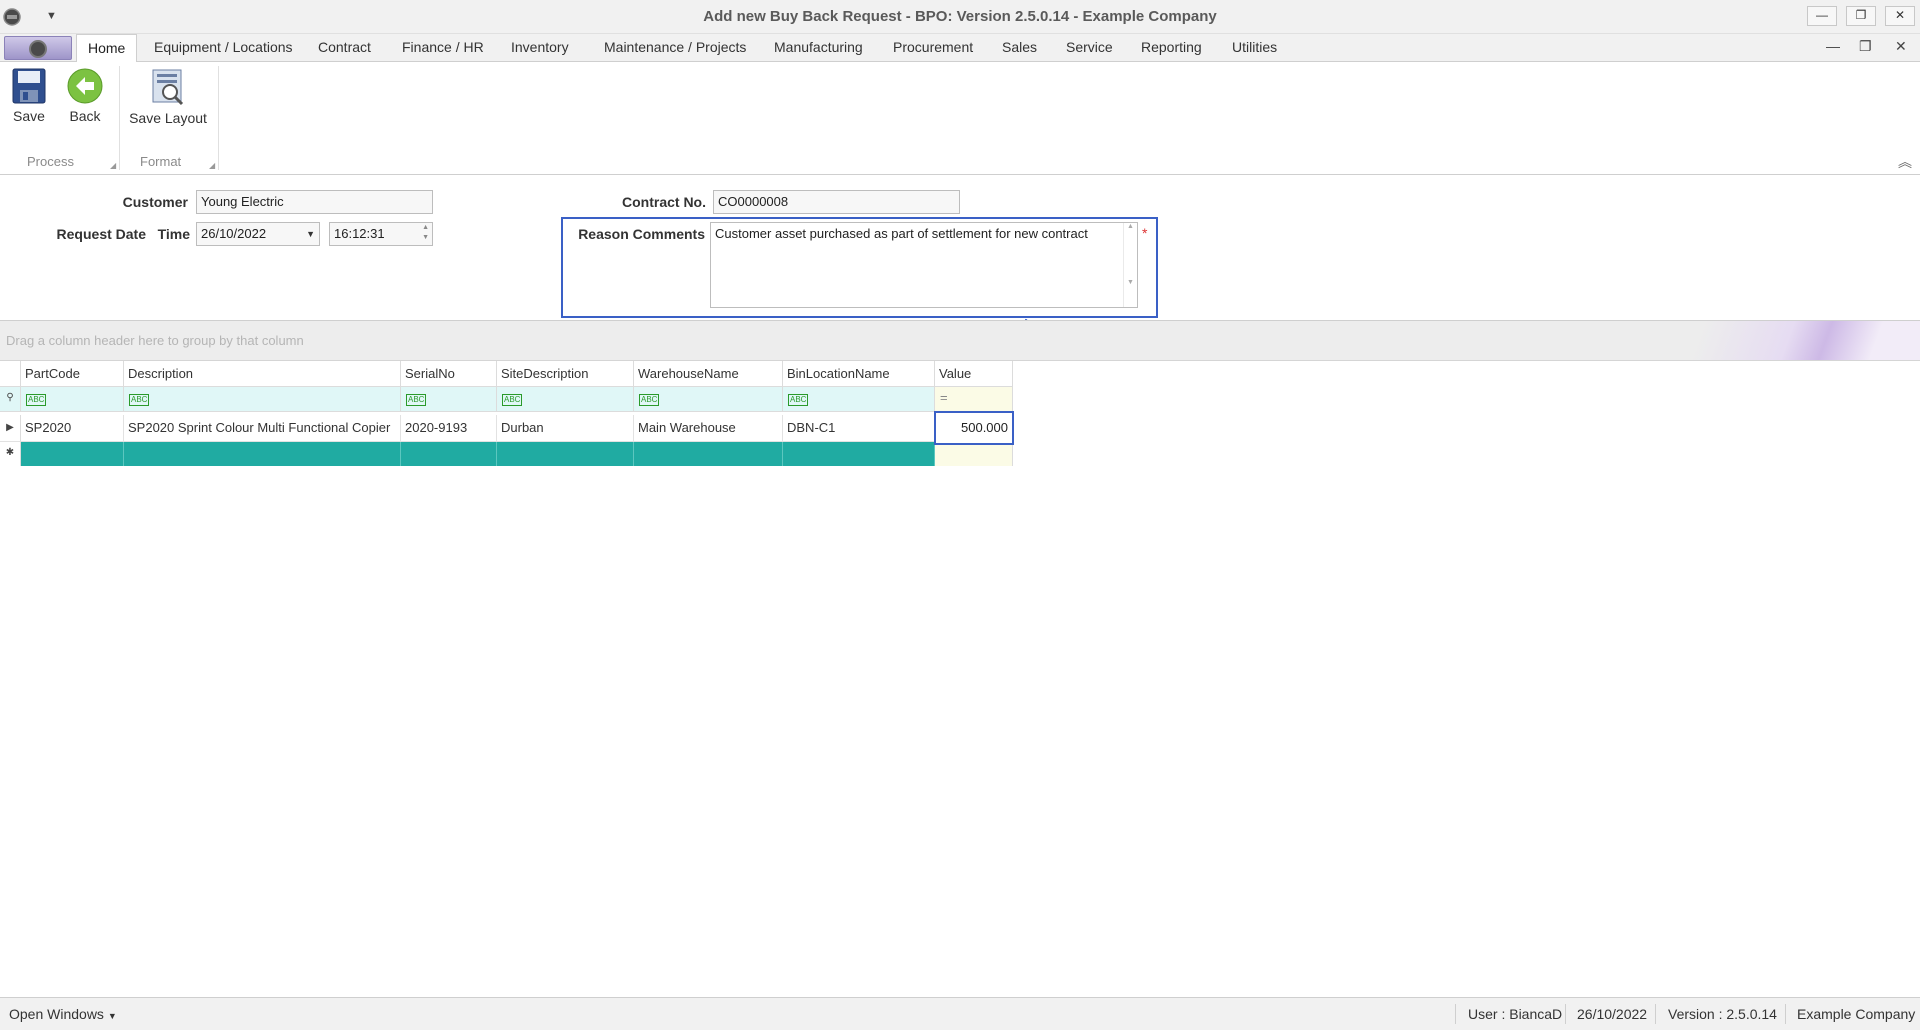 Image resolution: width=1920 pixels, height=1030 pixels. What do you see at coordinates (1901, 46) in the screenshot?
I see `mdi-close-icon: ✕` at bounding box center [1901, 46].